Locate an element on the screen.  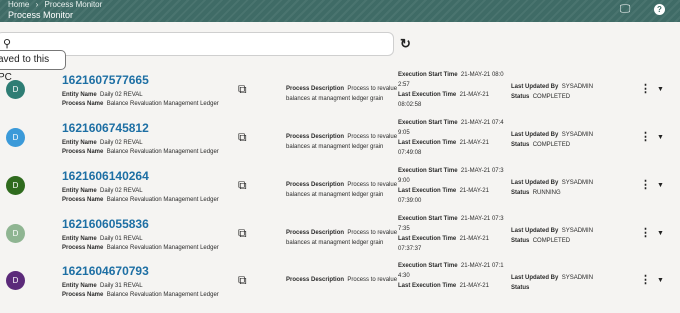
page-title: Process Monitor is located at coordinates (41, 15).